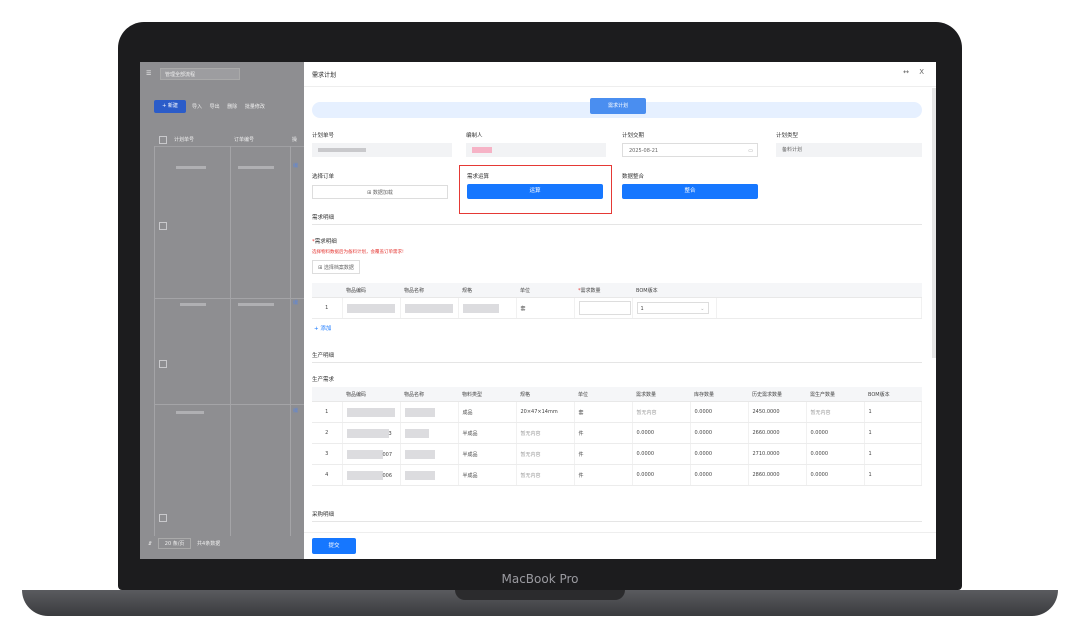 Image resolution: width=1080 pixels, height=643 pixels. What do you see at coordinates (487, 412) in the screenshot?
I see `material-type-cell: 成品` at bounding box center [487, 412].